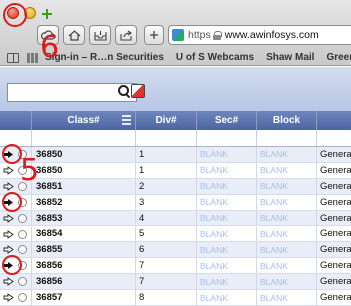 This screenshot has width=351, height=306. Describe the element at coordinates (259, 35) in the screenshot. I see `address-bar: https www.awinfosys.com` at that location.